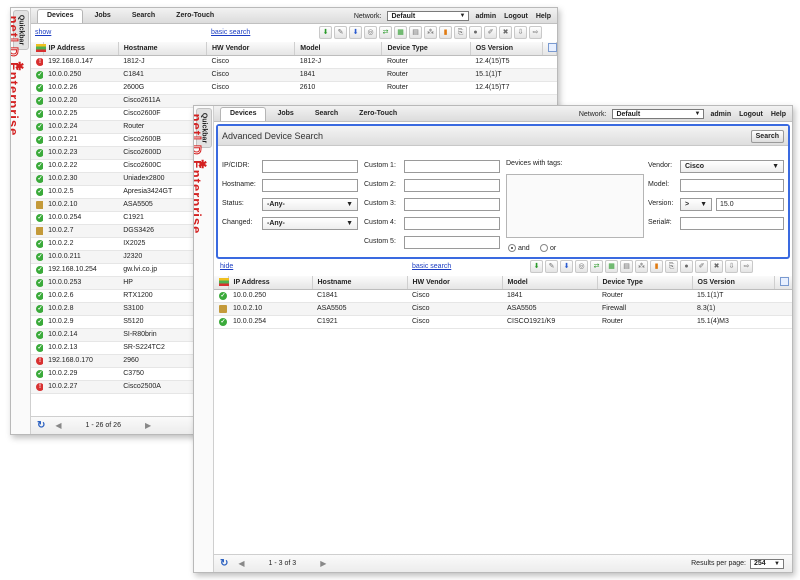  Describe the element at coordinates (452, 204) in the screenshot. I see `custom-3-input` at that location.